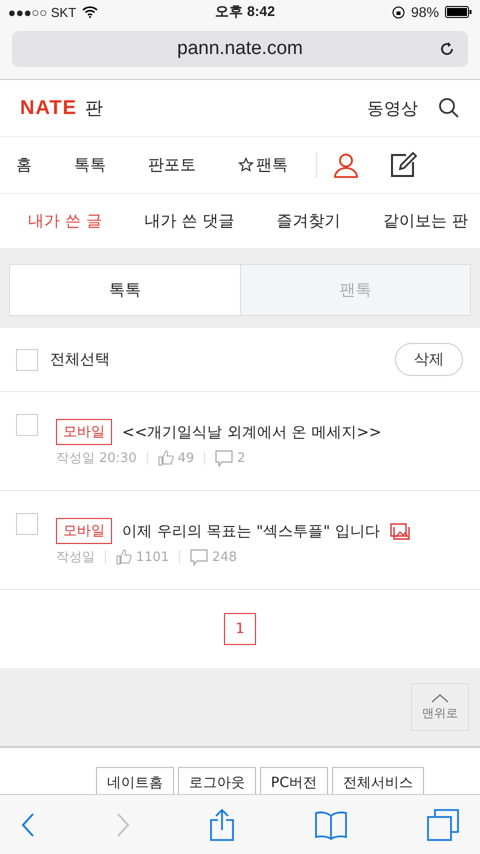 The width and height of the screenshot is (480, 854). I want to click on segment-tab: 톡톡, so click(125, 290).